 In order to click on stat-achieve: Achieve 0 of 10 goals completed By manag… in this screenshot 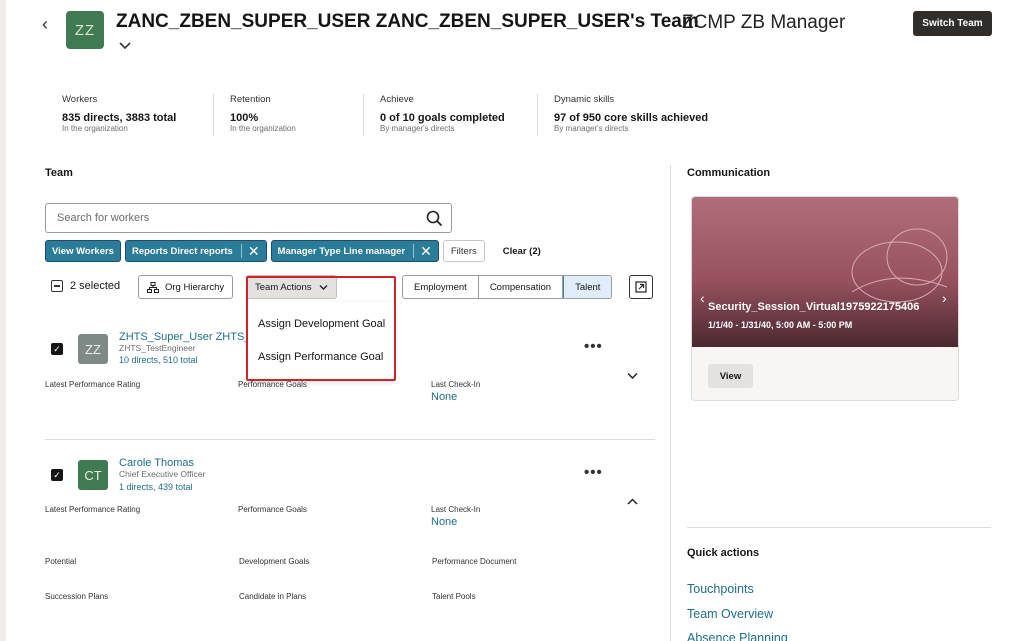, I will do `click(459, 115)`.